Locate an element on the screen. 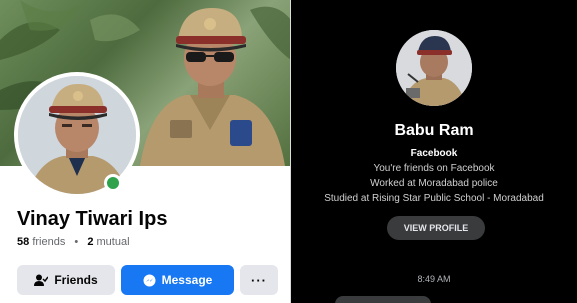 The height and width of the screenshot is (303, 577). messenger-icon is located at coordinates (149, 280).